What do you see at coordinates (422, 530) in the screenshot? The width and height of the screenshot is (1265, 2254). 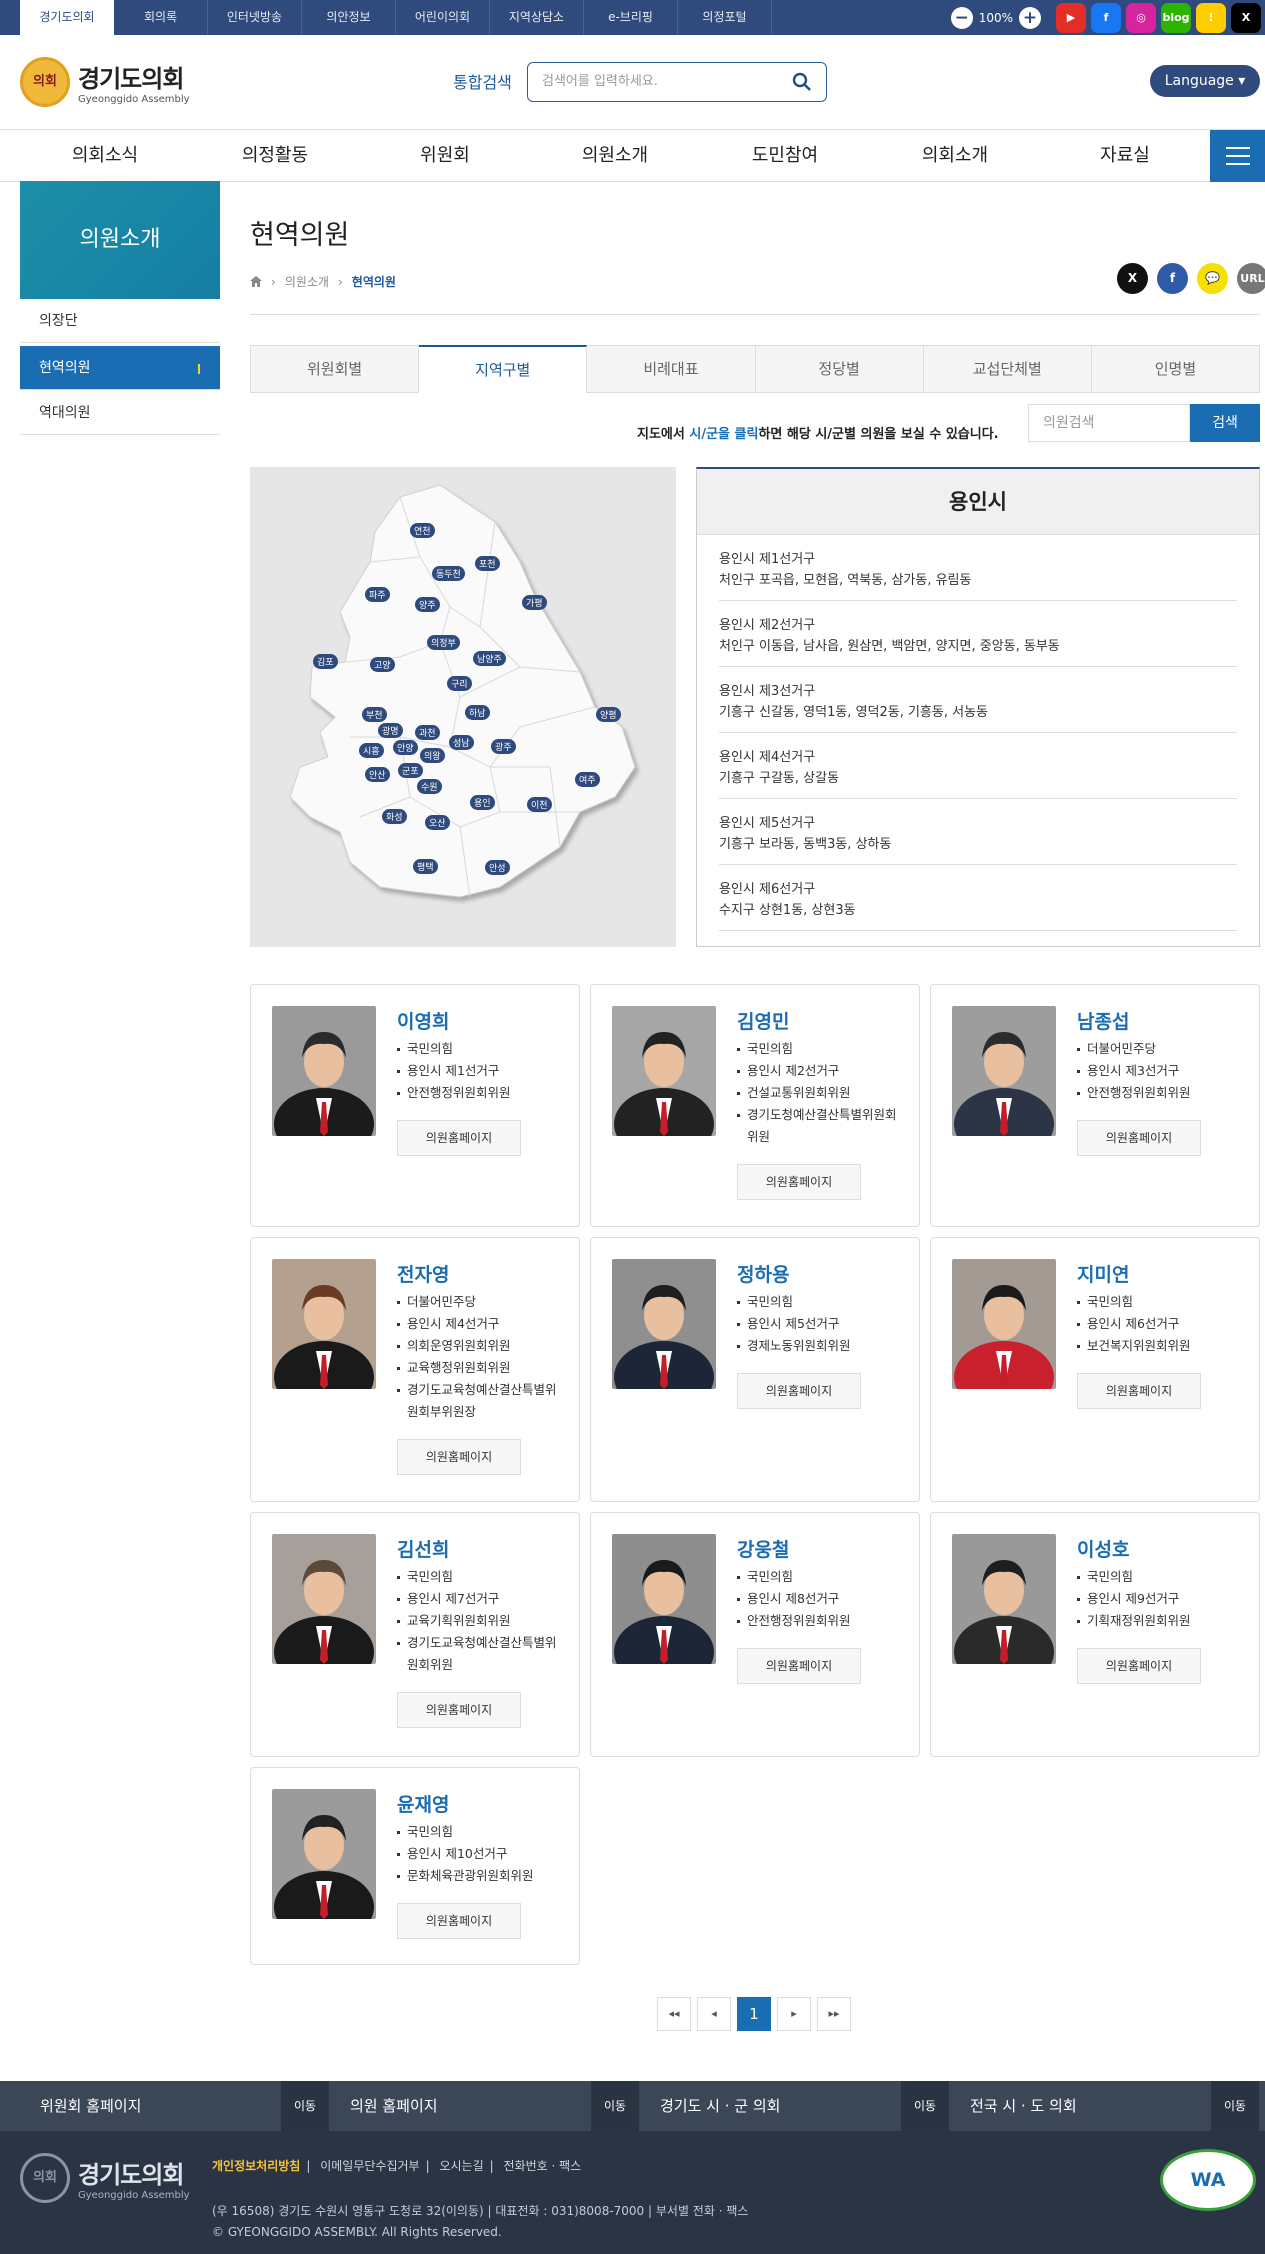 I see `map-region-label: 연천` at bounding box center [422, 530].